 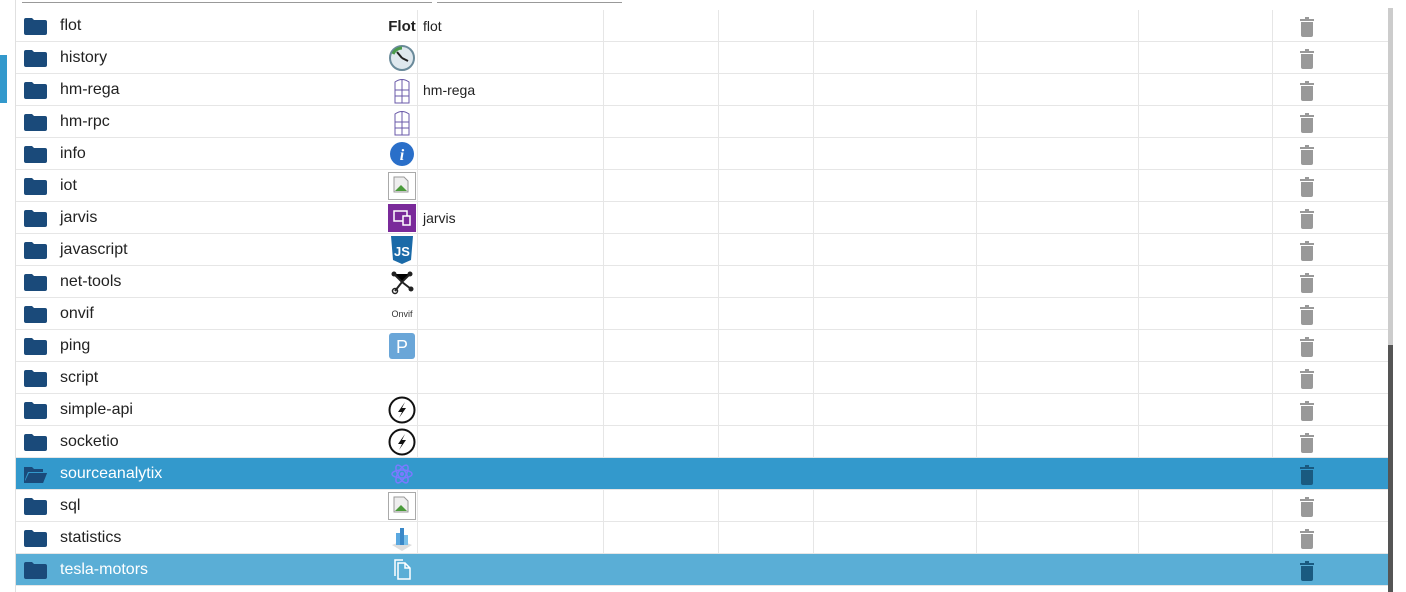 What do you see at coordinates (402, 314) in the screenshot?
I see `onvif-logo: Onvif` at bounding box center [402, 314].